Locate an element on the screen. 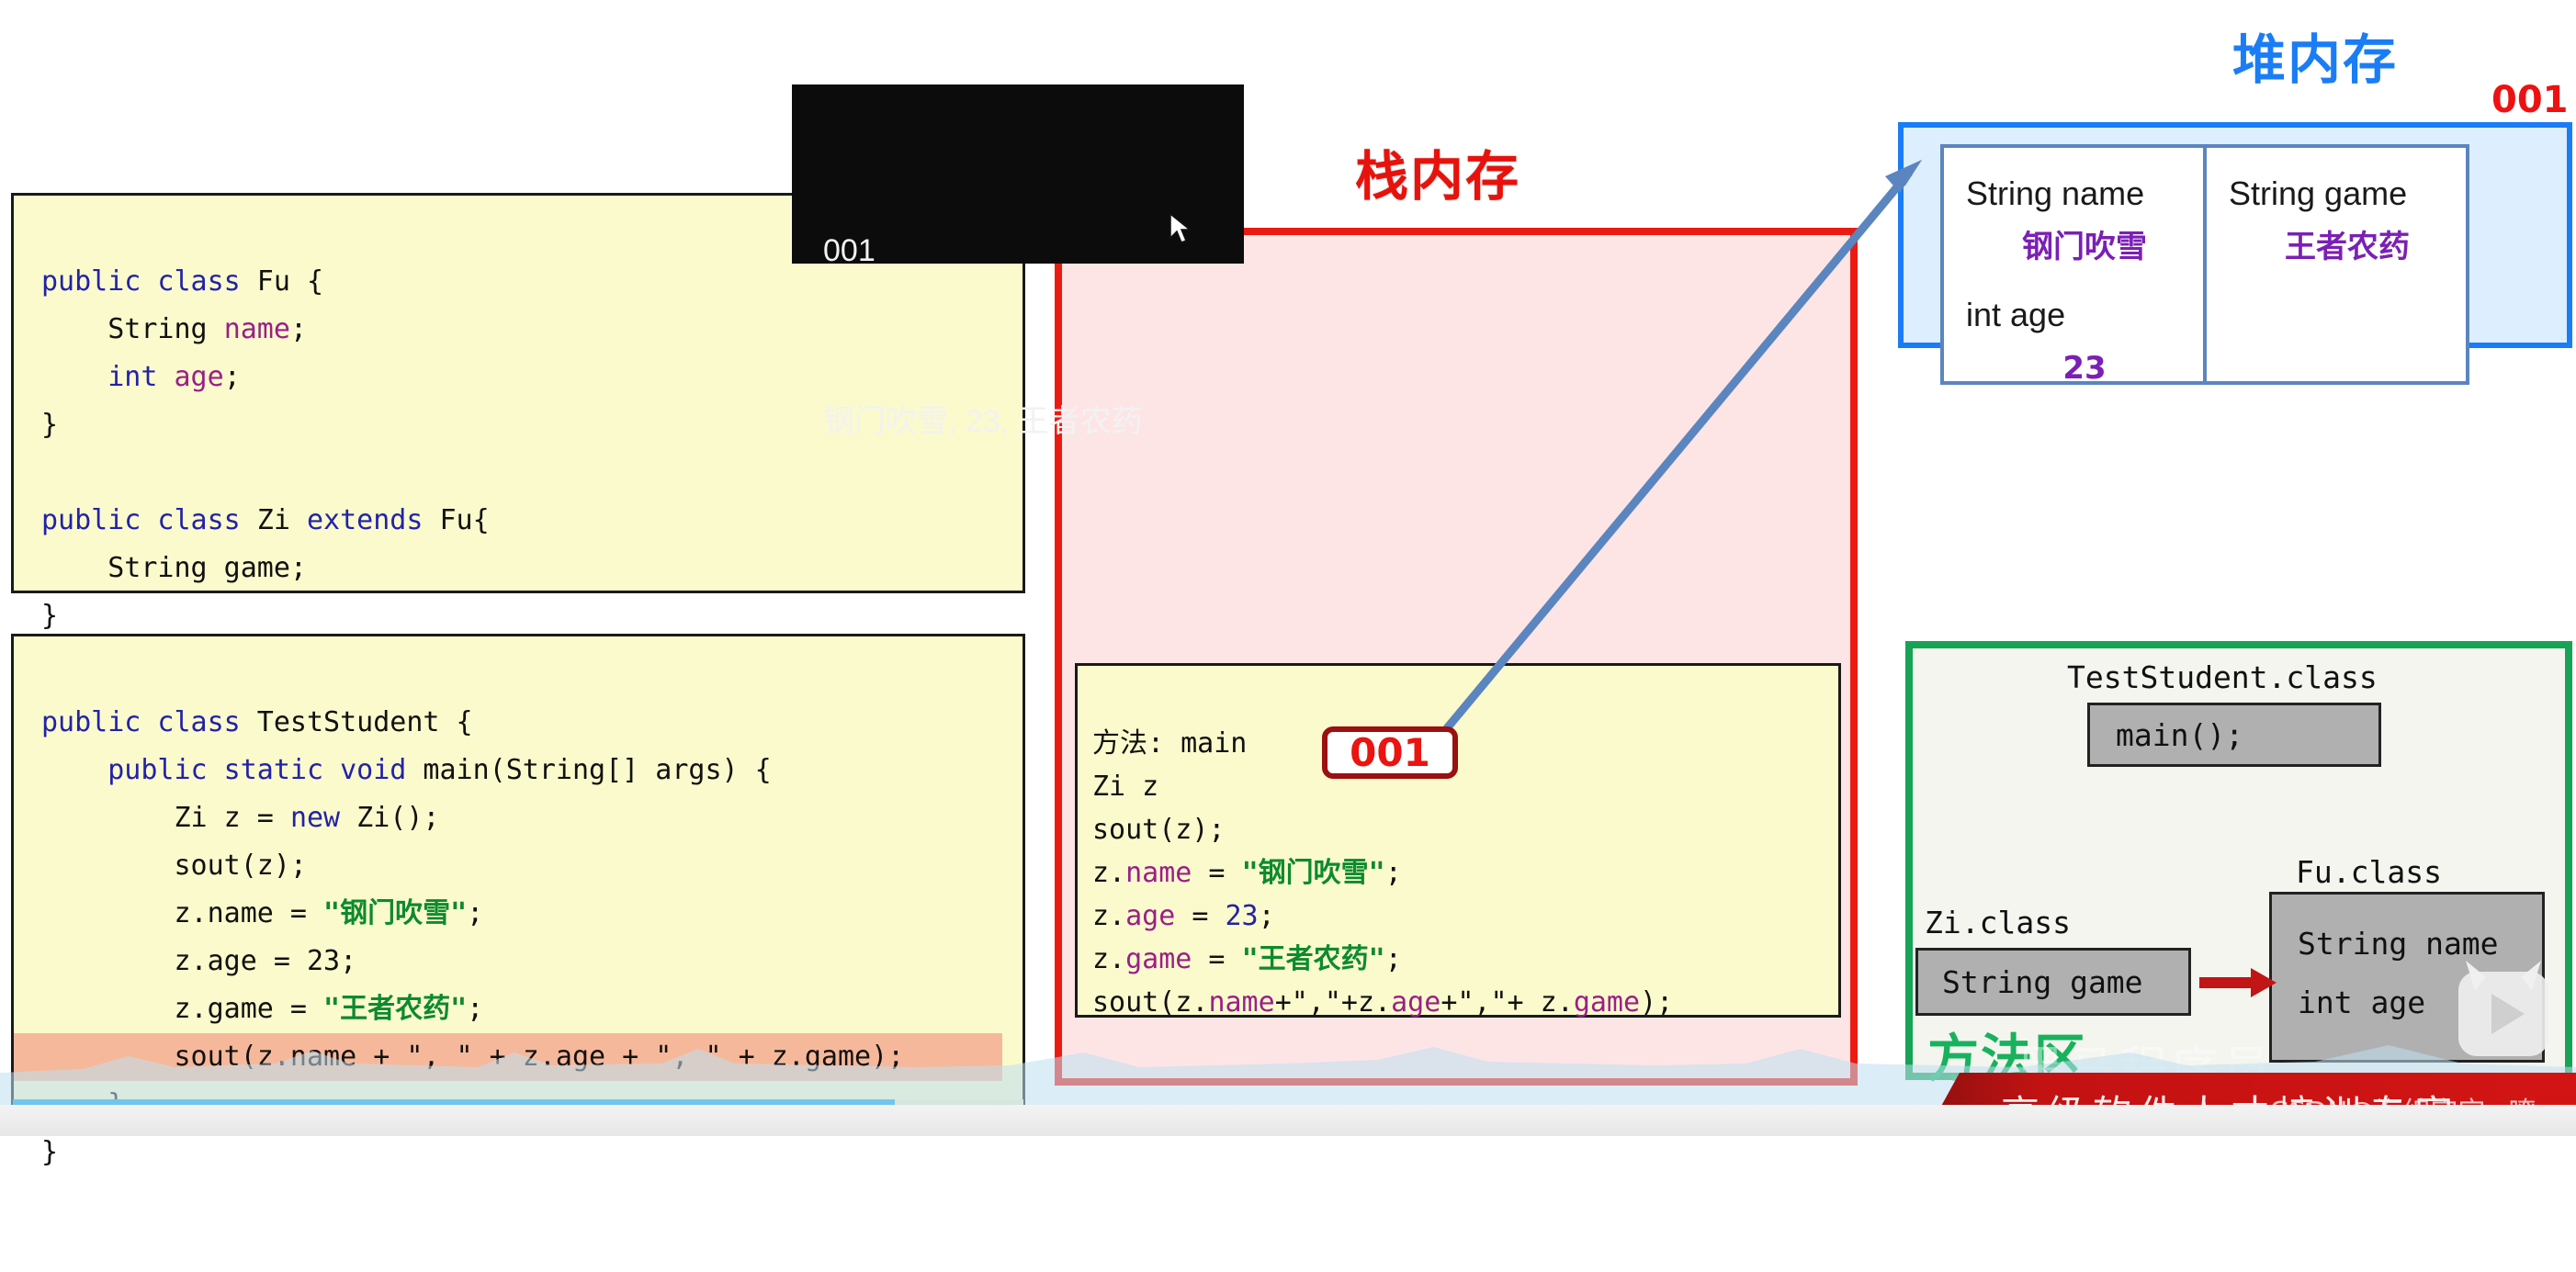  heap-field-value-age: 23 is located at coordinates (2084, 368).